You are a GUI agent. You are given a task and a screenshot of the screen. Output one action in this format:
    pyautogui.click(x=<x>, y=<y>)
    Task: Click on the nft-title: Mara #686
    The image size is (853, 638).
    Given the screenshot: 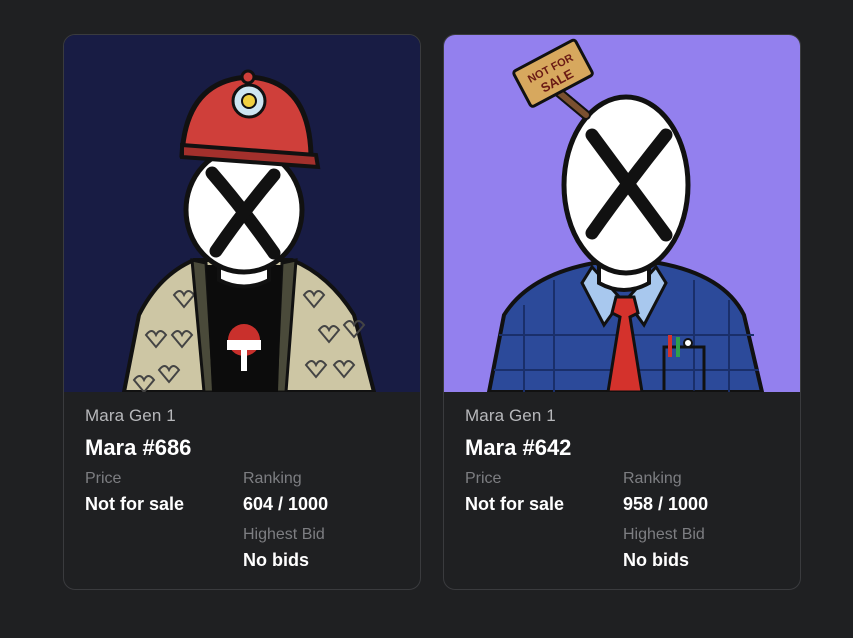 What is the action you would take?
    pyautogui.click(x=244, y=448)
    